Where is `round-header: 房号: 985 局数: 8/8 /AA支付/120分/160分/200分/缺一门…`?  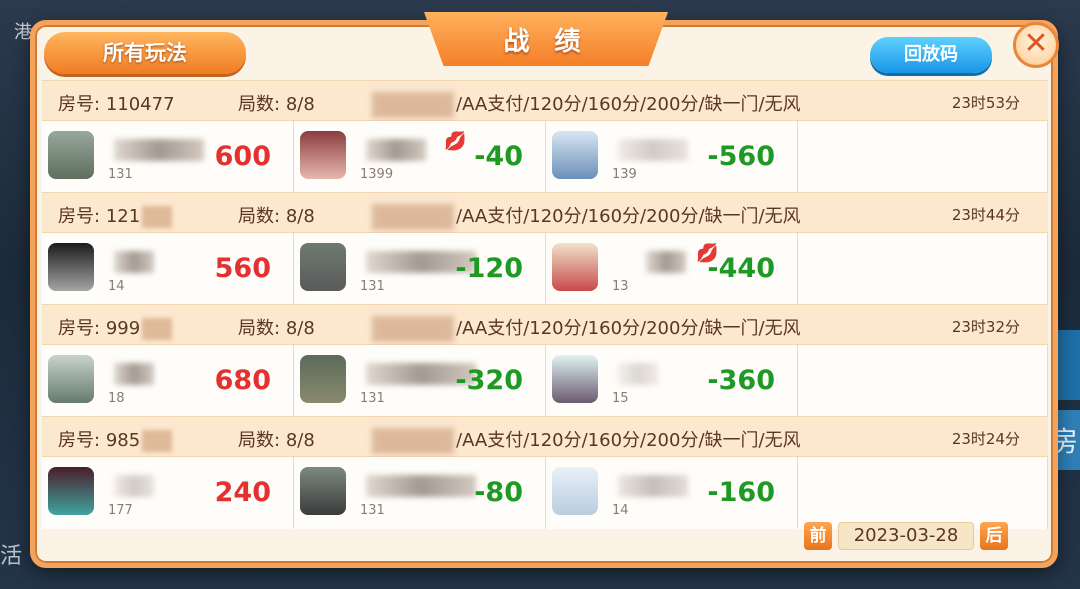
round-header: 房号: 985 局数: 8/8 /AA支付/120分/160分/200分/缺一门… is located at coordinates (545, 436).